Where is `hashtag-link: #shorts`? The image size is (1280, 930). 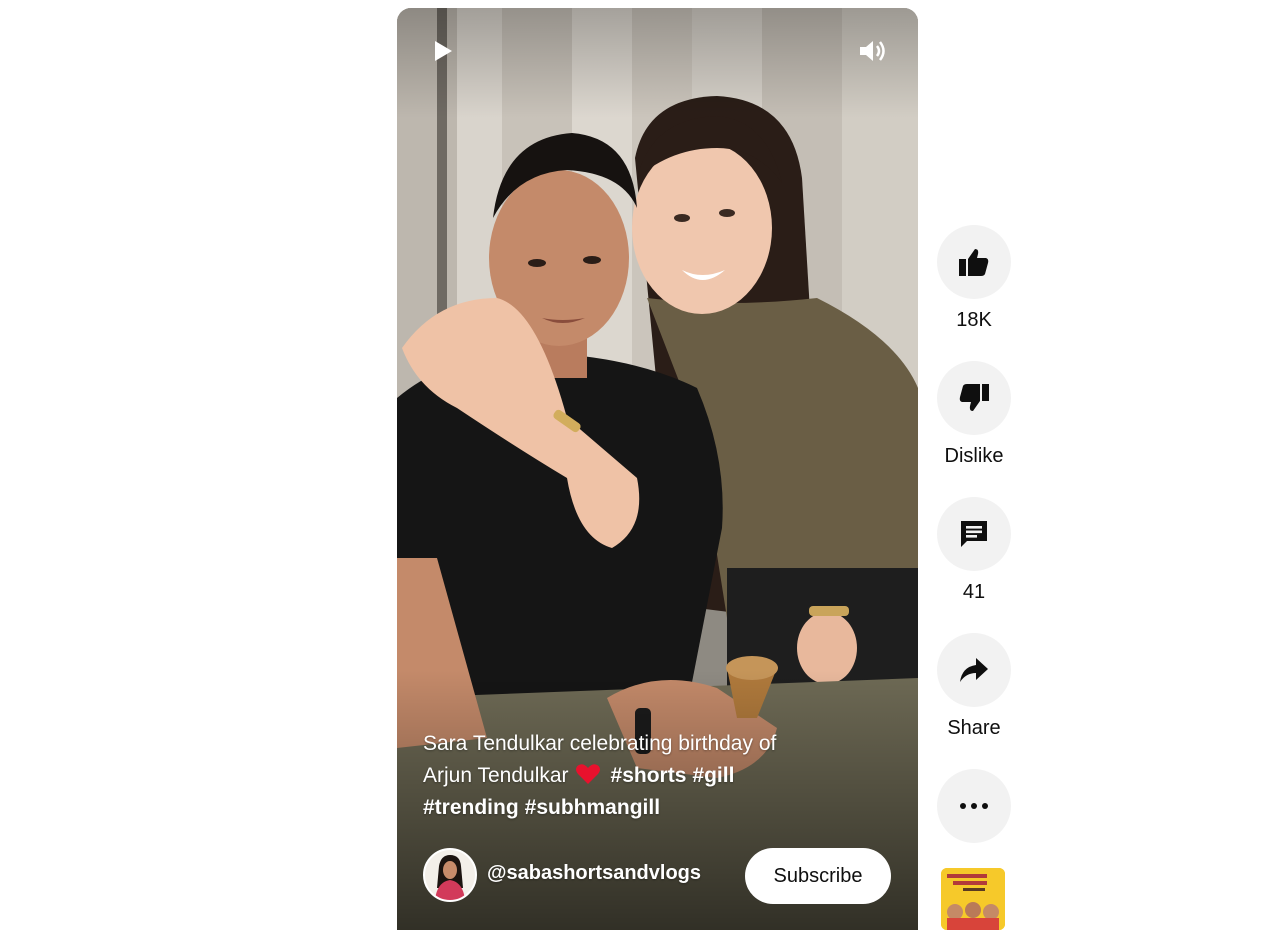
hashtag-link: #shorts is located at coordinates (649, 775).